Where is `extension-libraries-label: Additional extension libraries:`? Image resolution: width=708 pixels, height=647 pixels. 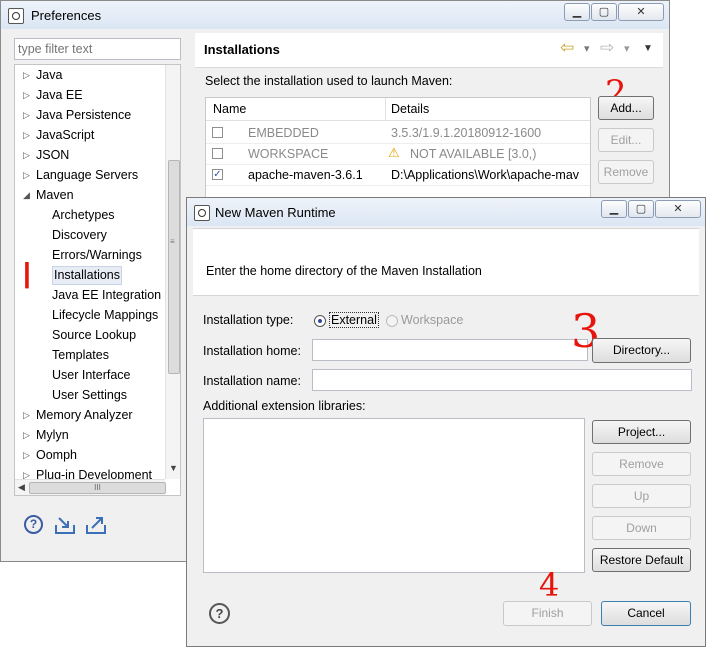
extension-libraries-label: Additional extension libraries: is located at coordinates (284, 406).